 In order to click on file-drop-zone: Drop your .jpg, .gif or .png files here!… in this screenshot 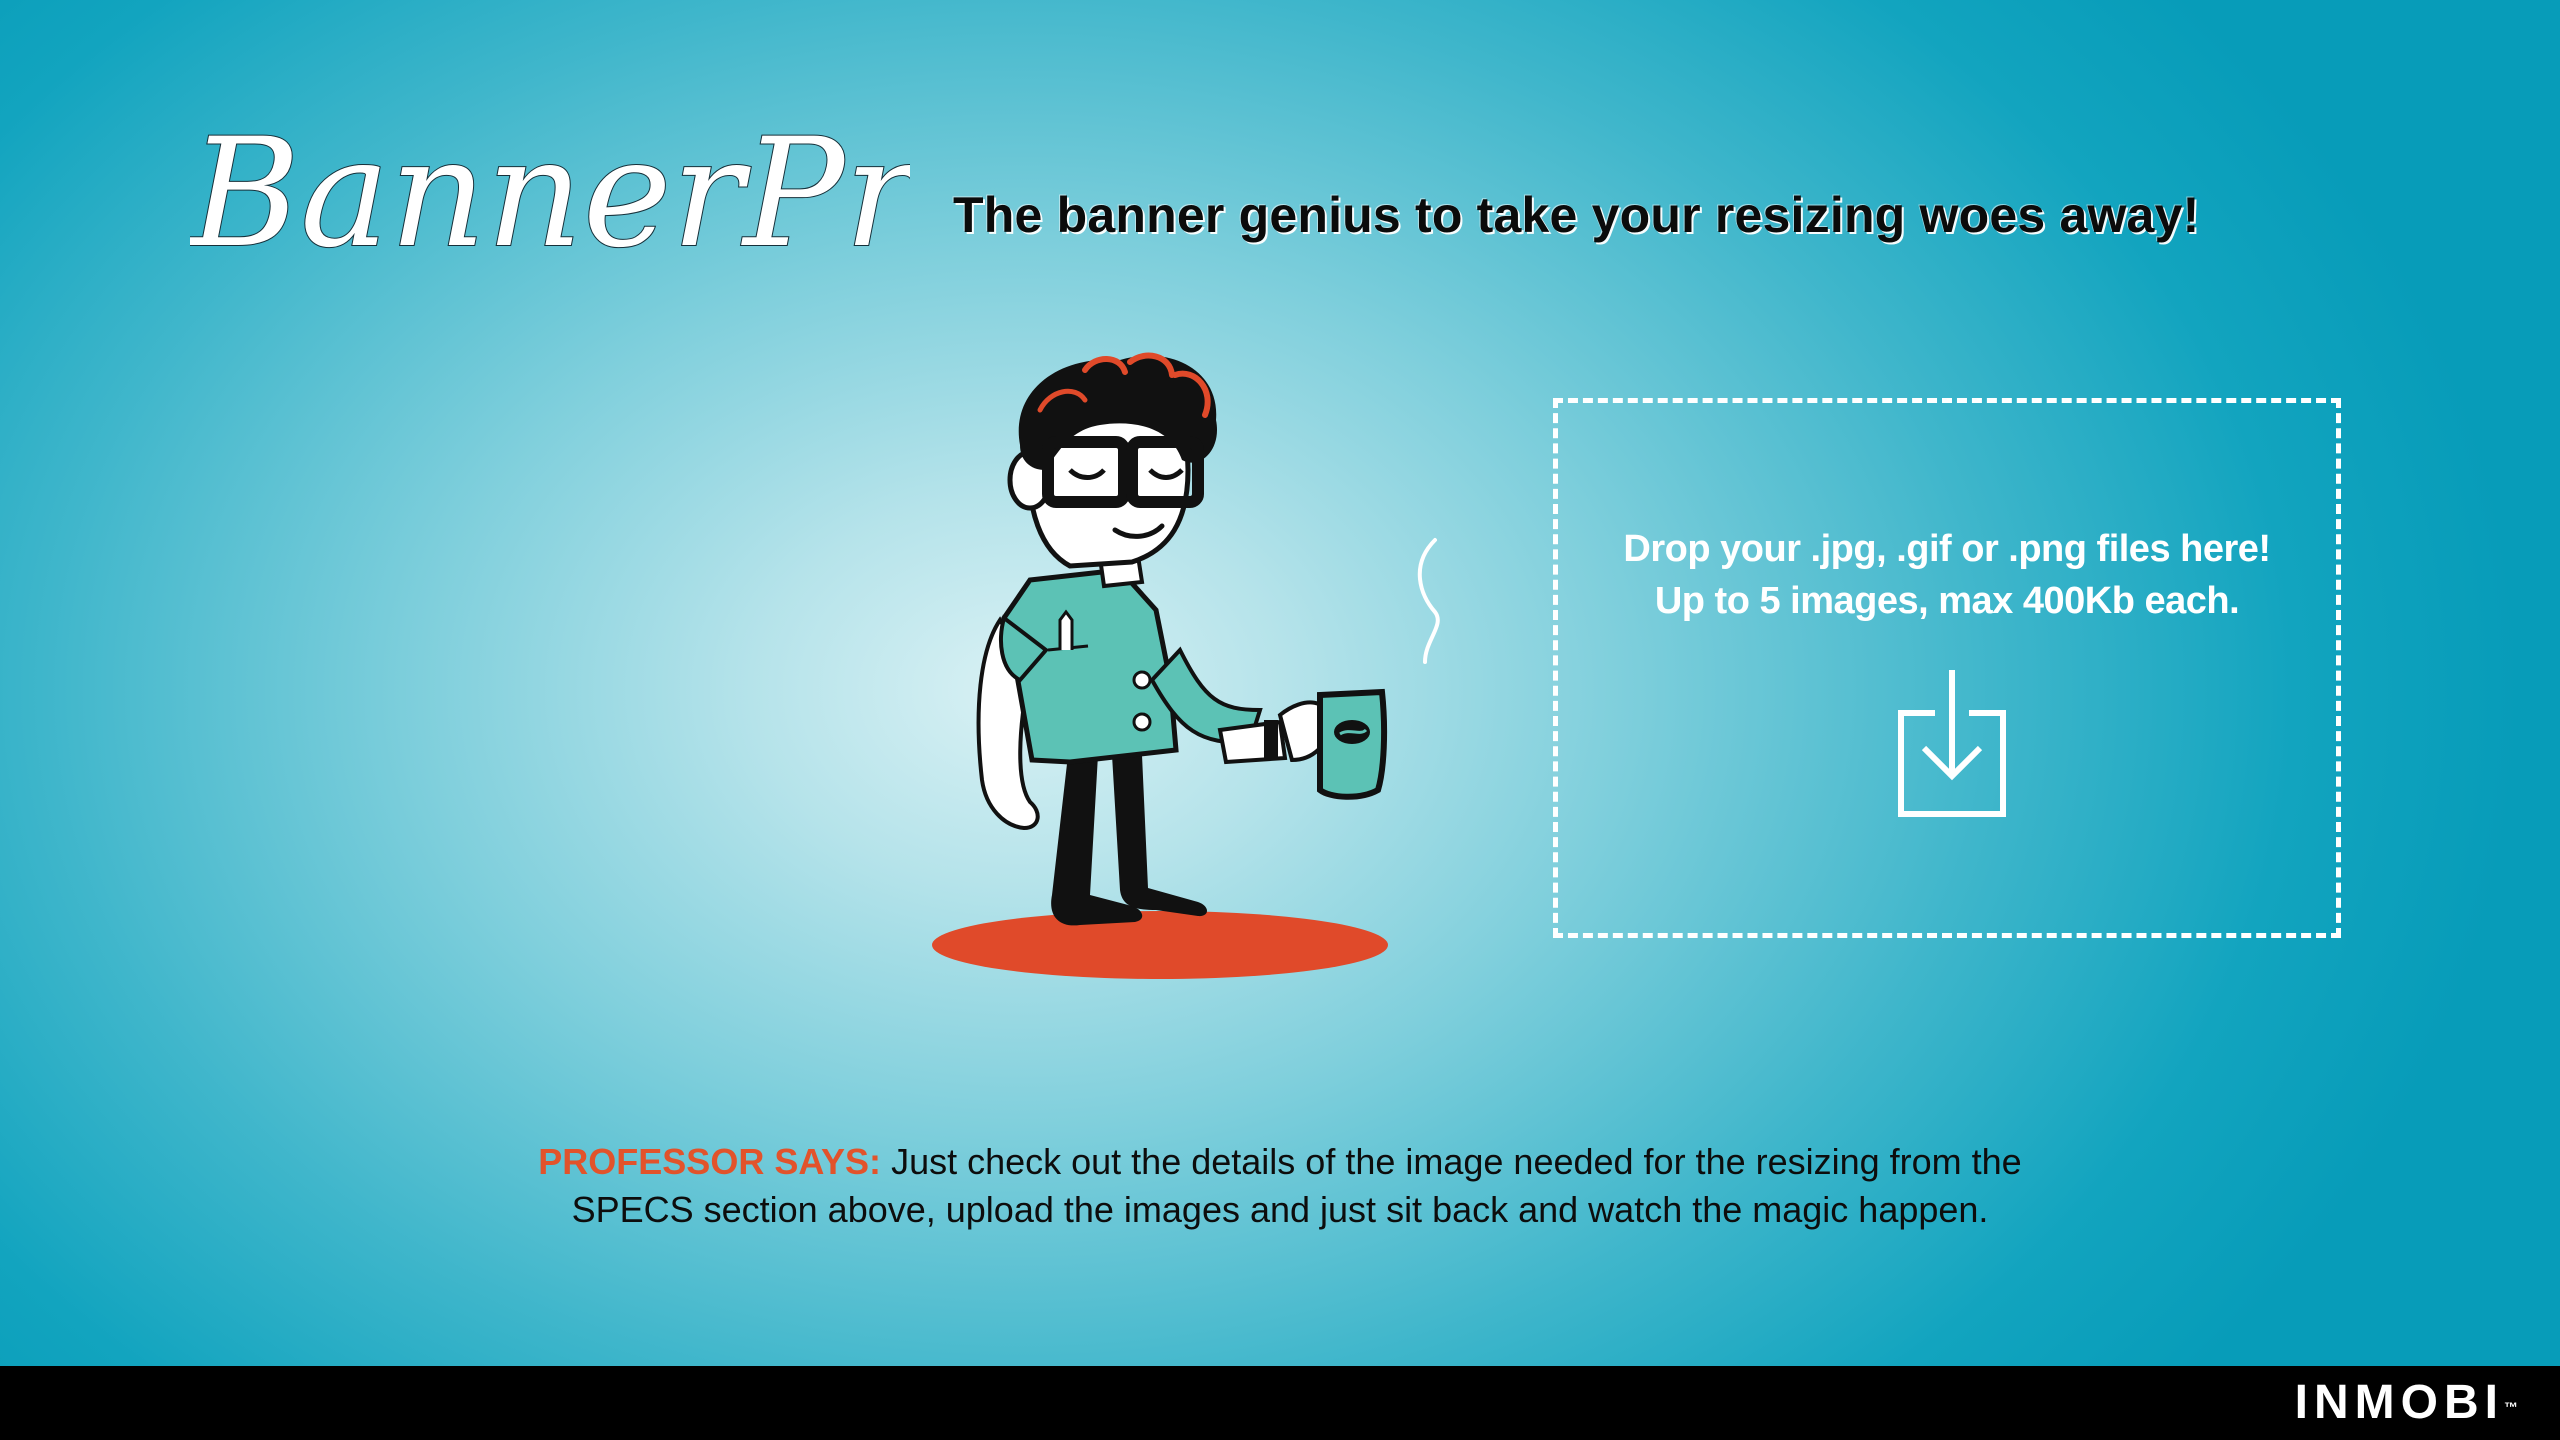, I will do `click(1947, 668)`.